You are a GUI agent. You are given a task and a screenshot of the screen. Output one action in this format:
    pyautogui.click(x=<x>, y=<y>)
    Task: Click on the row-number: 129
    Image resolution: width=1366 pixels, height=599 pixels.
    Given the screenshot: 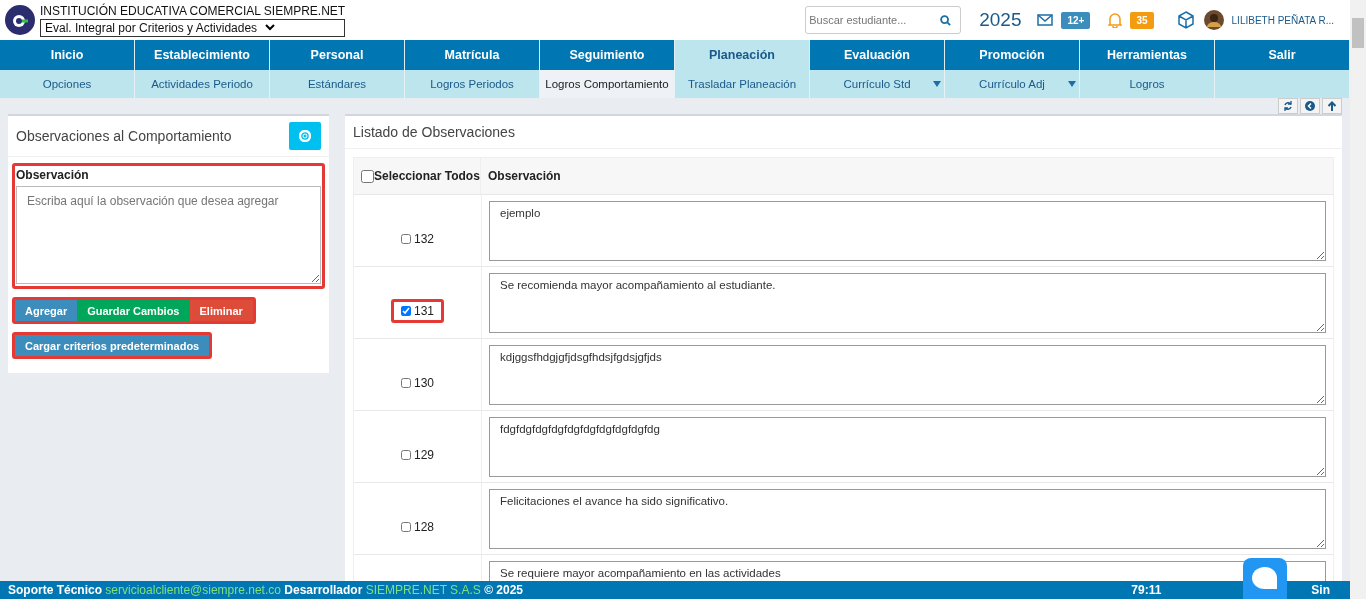 What is the action you would take?
    pyautogui.click(x=424, y=454)
    